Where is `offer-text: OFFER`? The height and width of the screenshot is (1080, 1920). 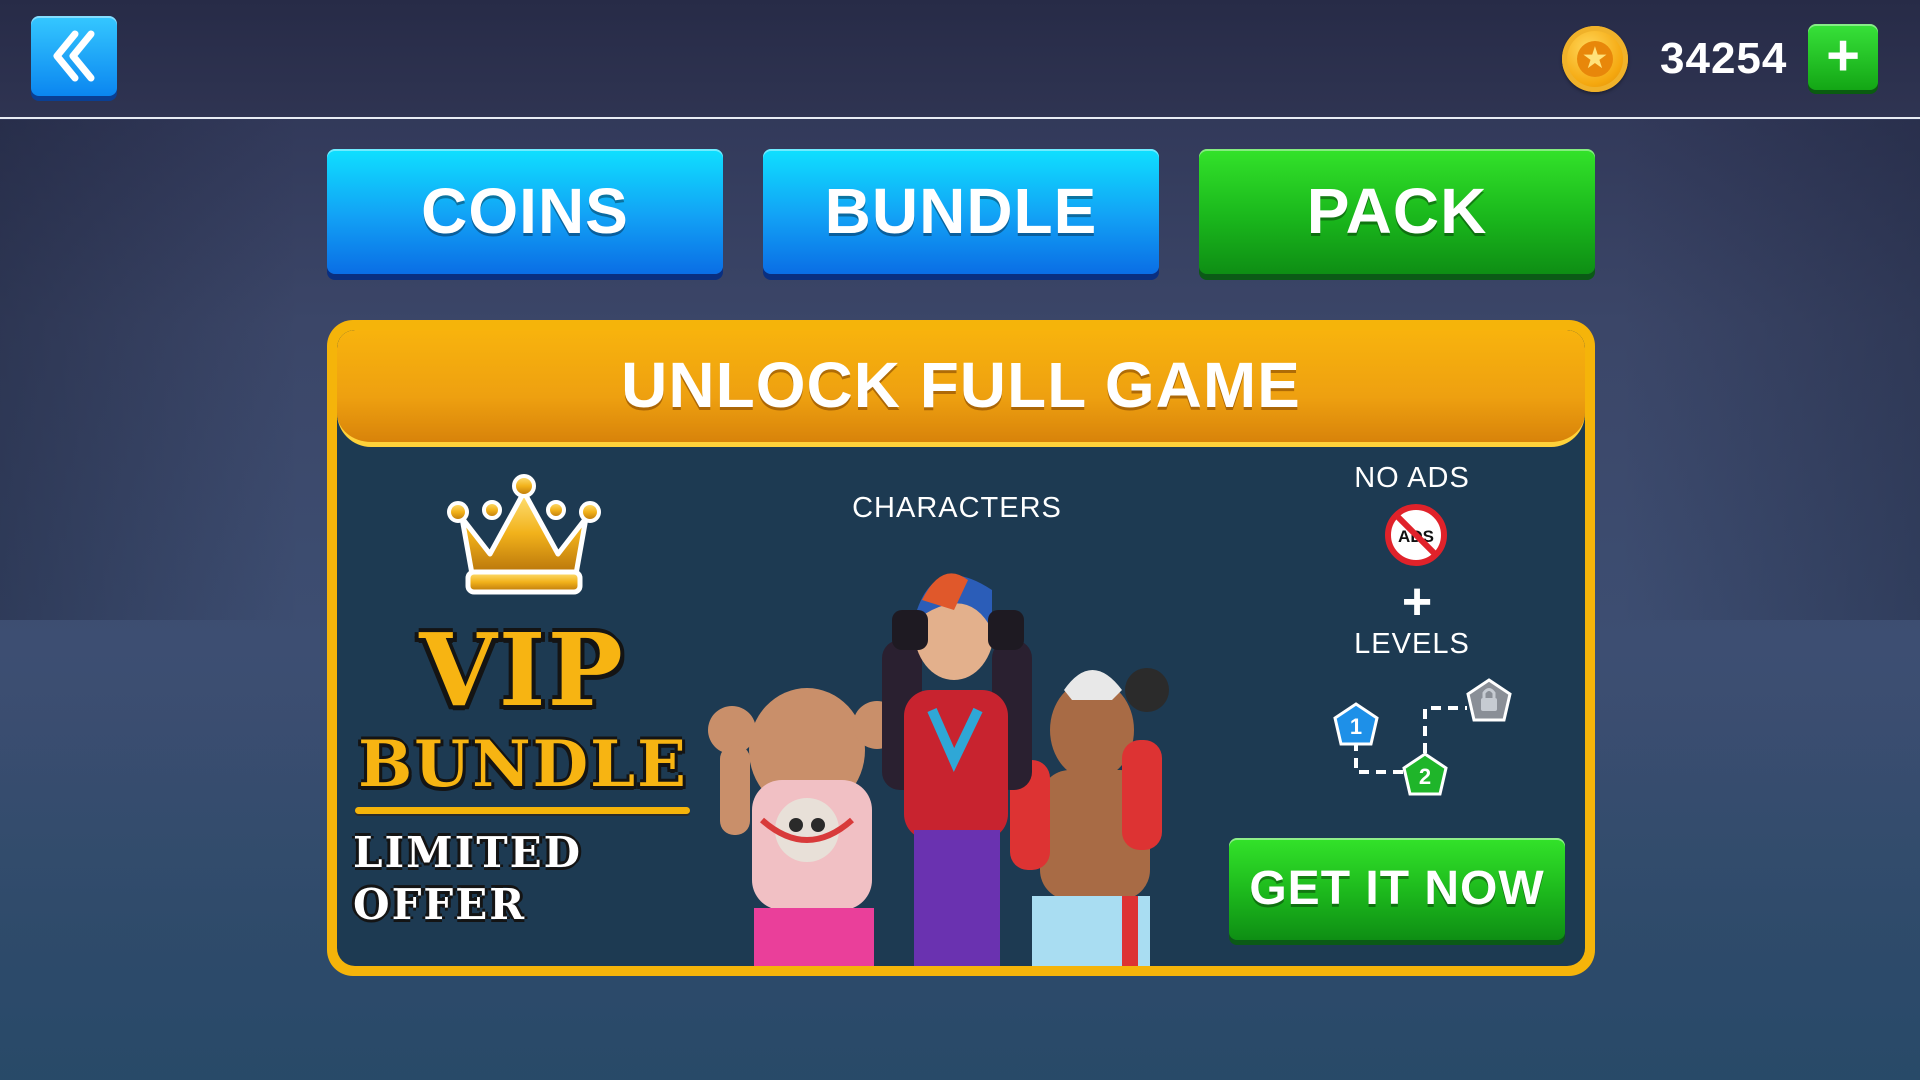 offer-text: OFFER is located at coordinates (440, 904).